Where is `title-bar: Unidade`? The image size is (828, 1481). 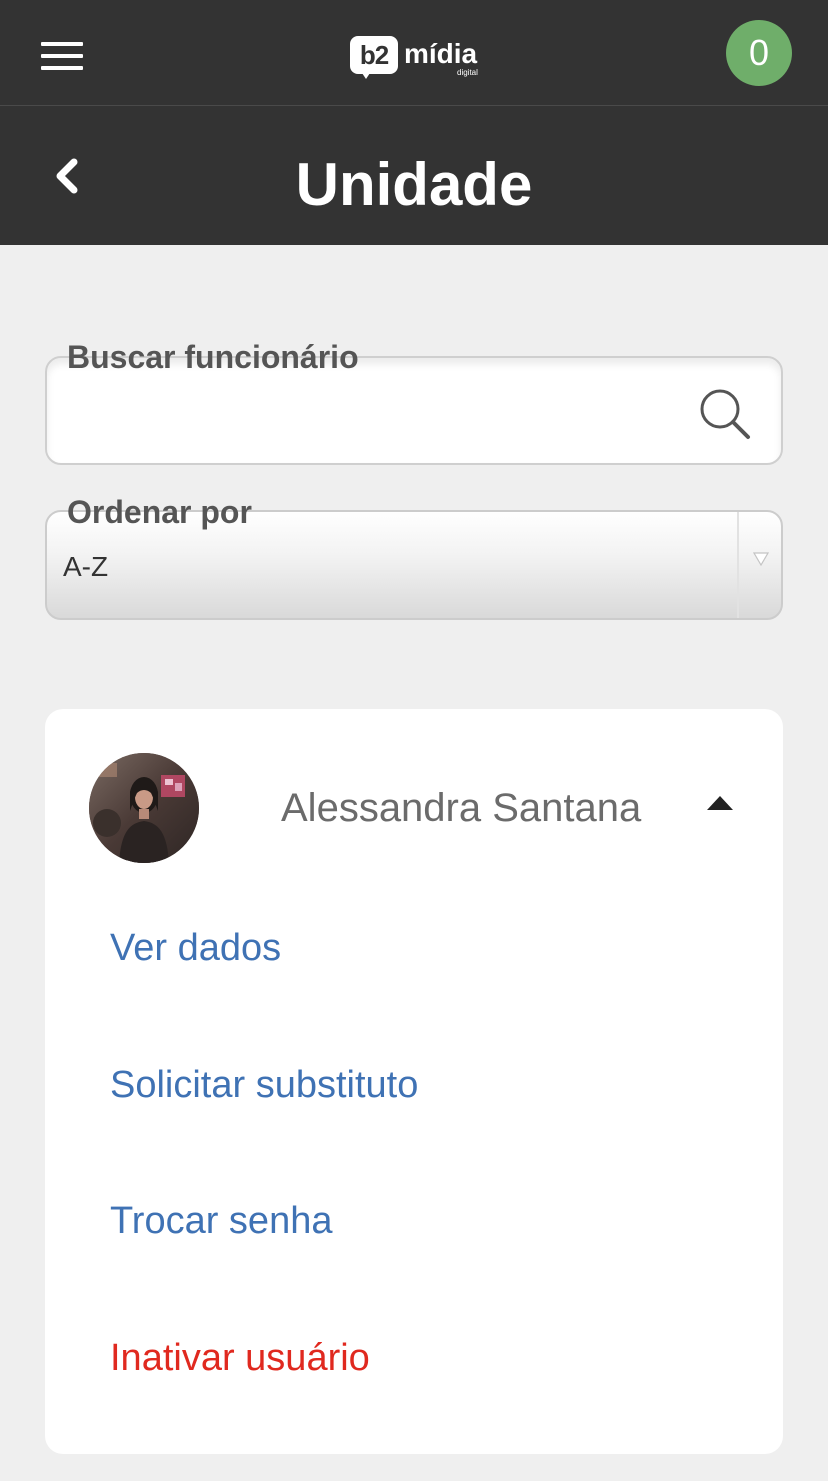 title-bar: Unidade is located at coordinates (414, 175).